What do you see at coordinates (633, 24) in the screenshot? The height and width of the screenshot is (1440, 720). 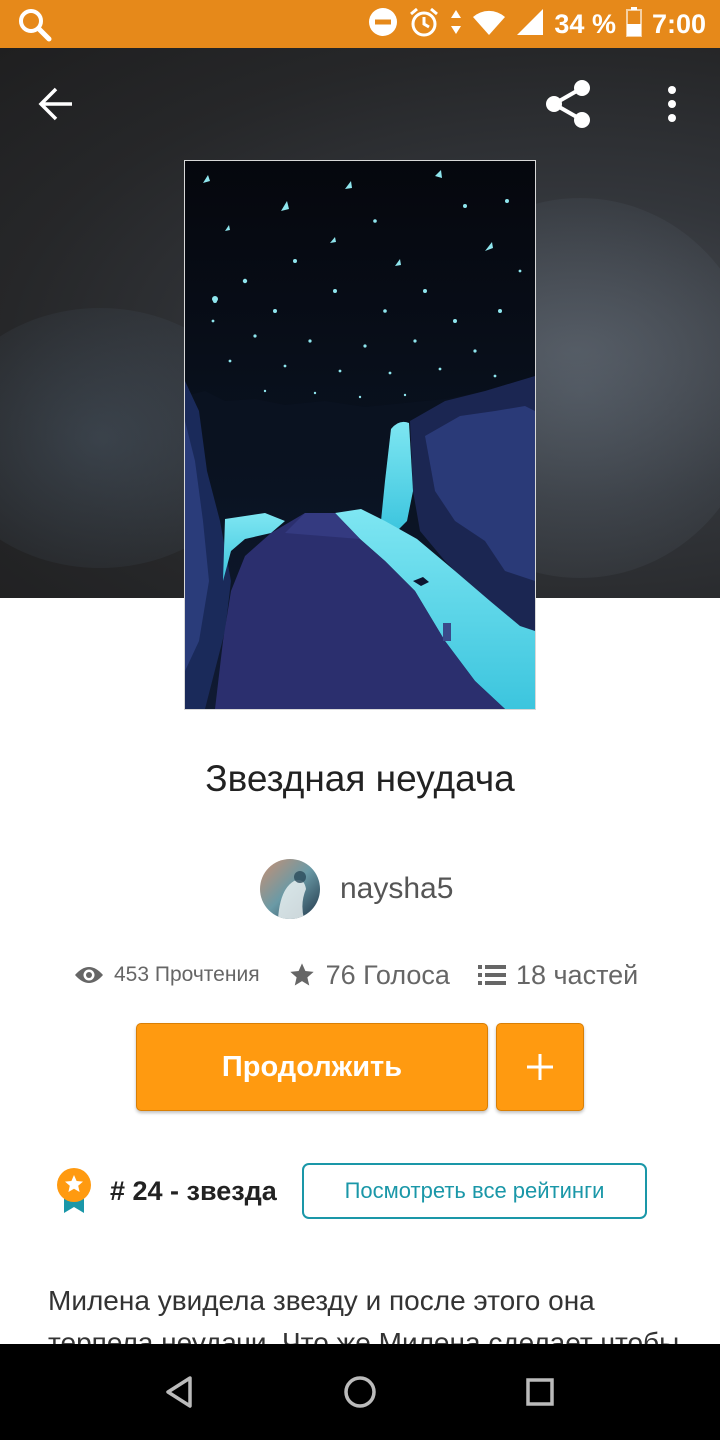 I see `battery-icon` at bounding box center [633, 24].